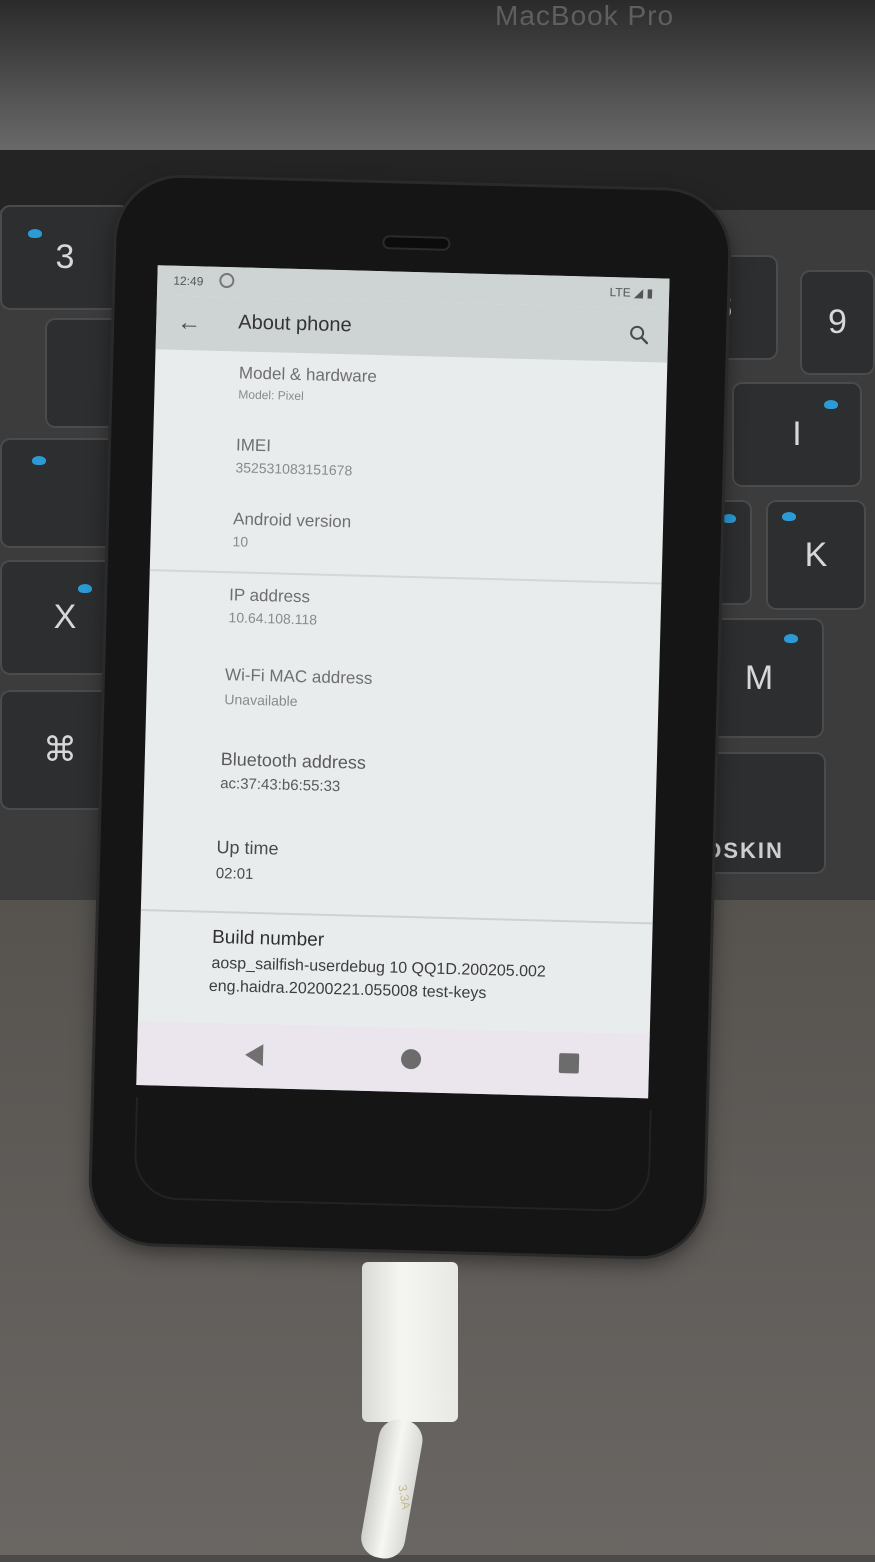 Image resolution: width=875 pixels, height=1562 pixels. Describe the element at coordinates (247, 847) in the screenshot. I see `item-title: Up time` at that location.